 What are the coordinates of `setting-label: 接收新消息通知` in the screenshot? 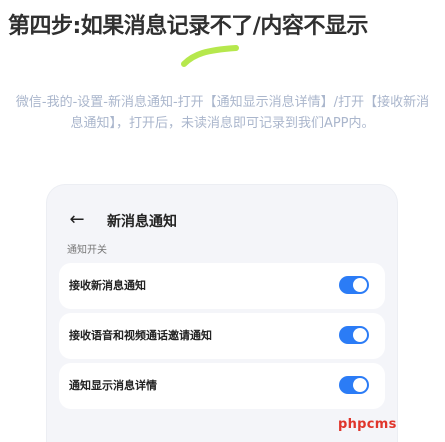 It's located at (107, 285).